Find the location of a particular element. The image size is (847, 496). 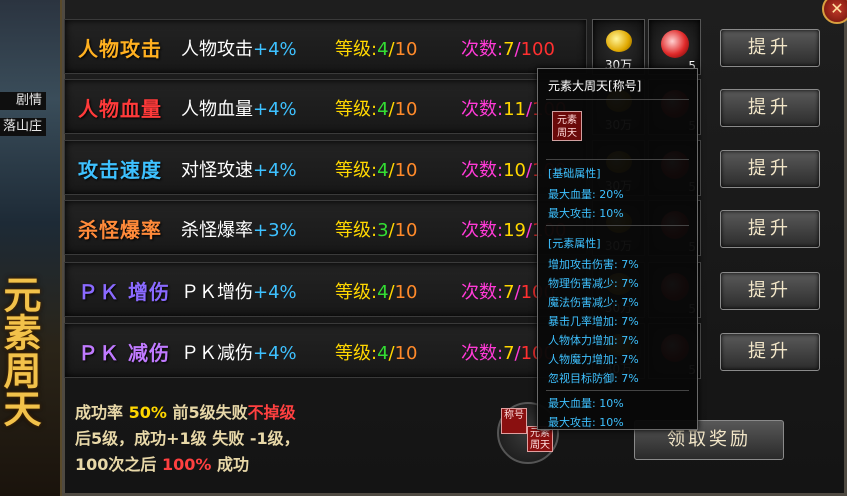

attr-name: 人物攻击 is located at coordinates (120, 49).